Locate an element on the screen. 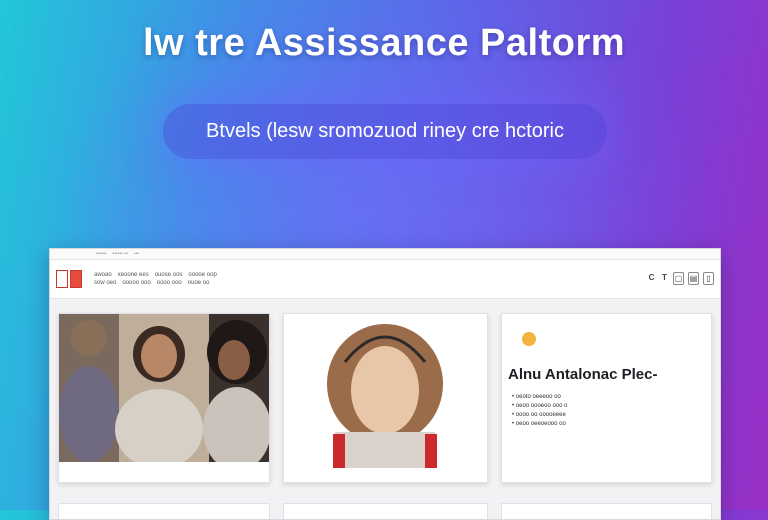  toolbar-row-1: awoao xeoone ees ouose oos ooooe oop is located at coordinates (155, 275).